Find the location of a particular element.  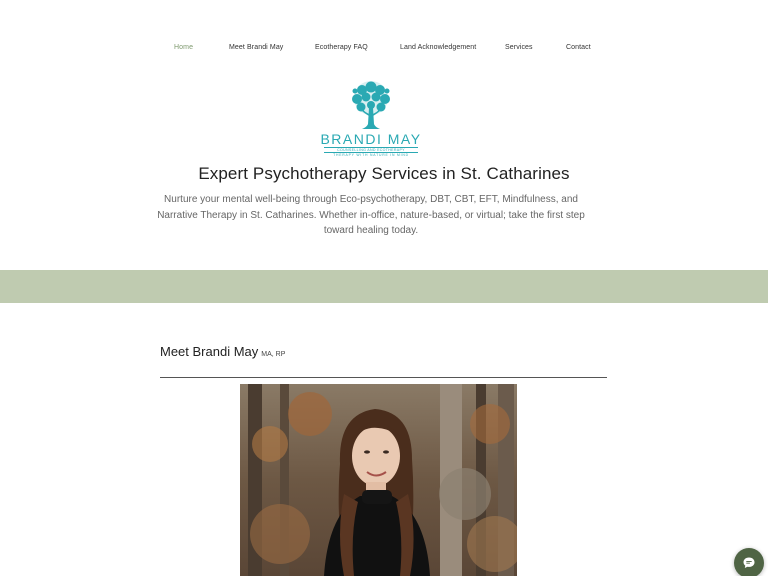

meet-heading: Meet Brandi May MA, RP is located at coordinates (222, 352).